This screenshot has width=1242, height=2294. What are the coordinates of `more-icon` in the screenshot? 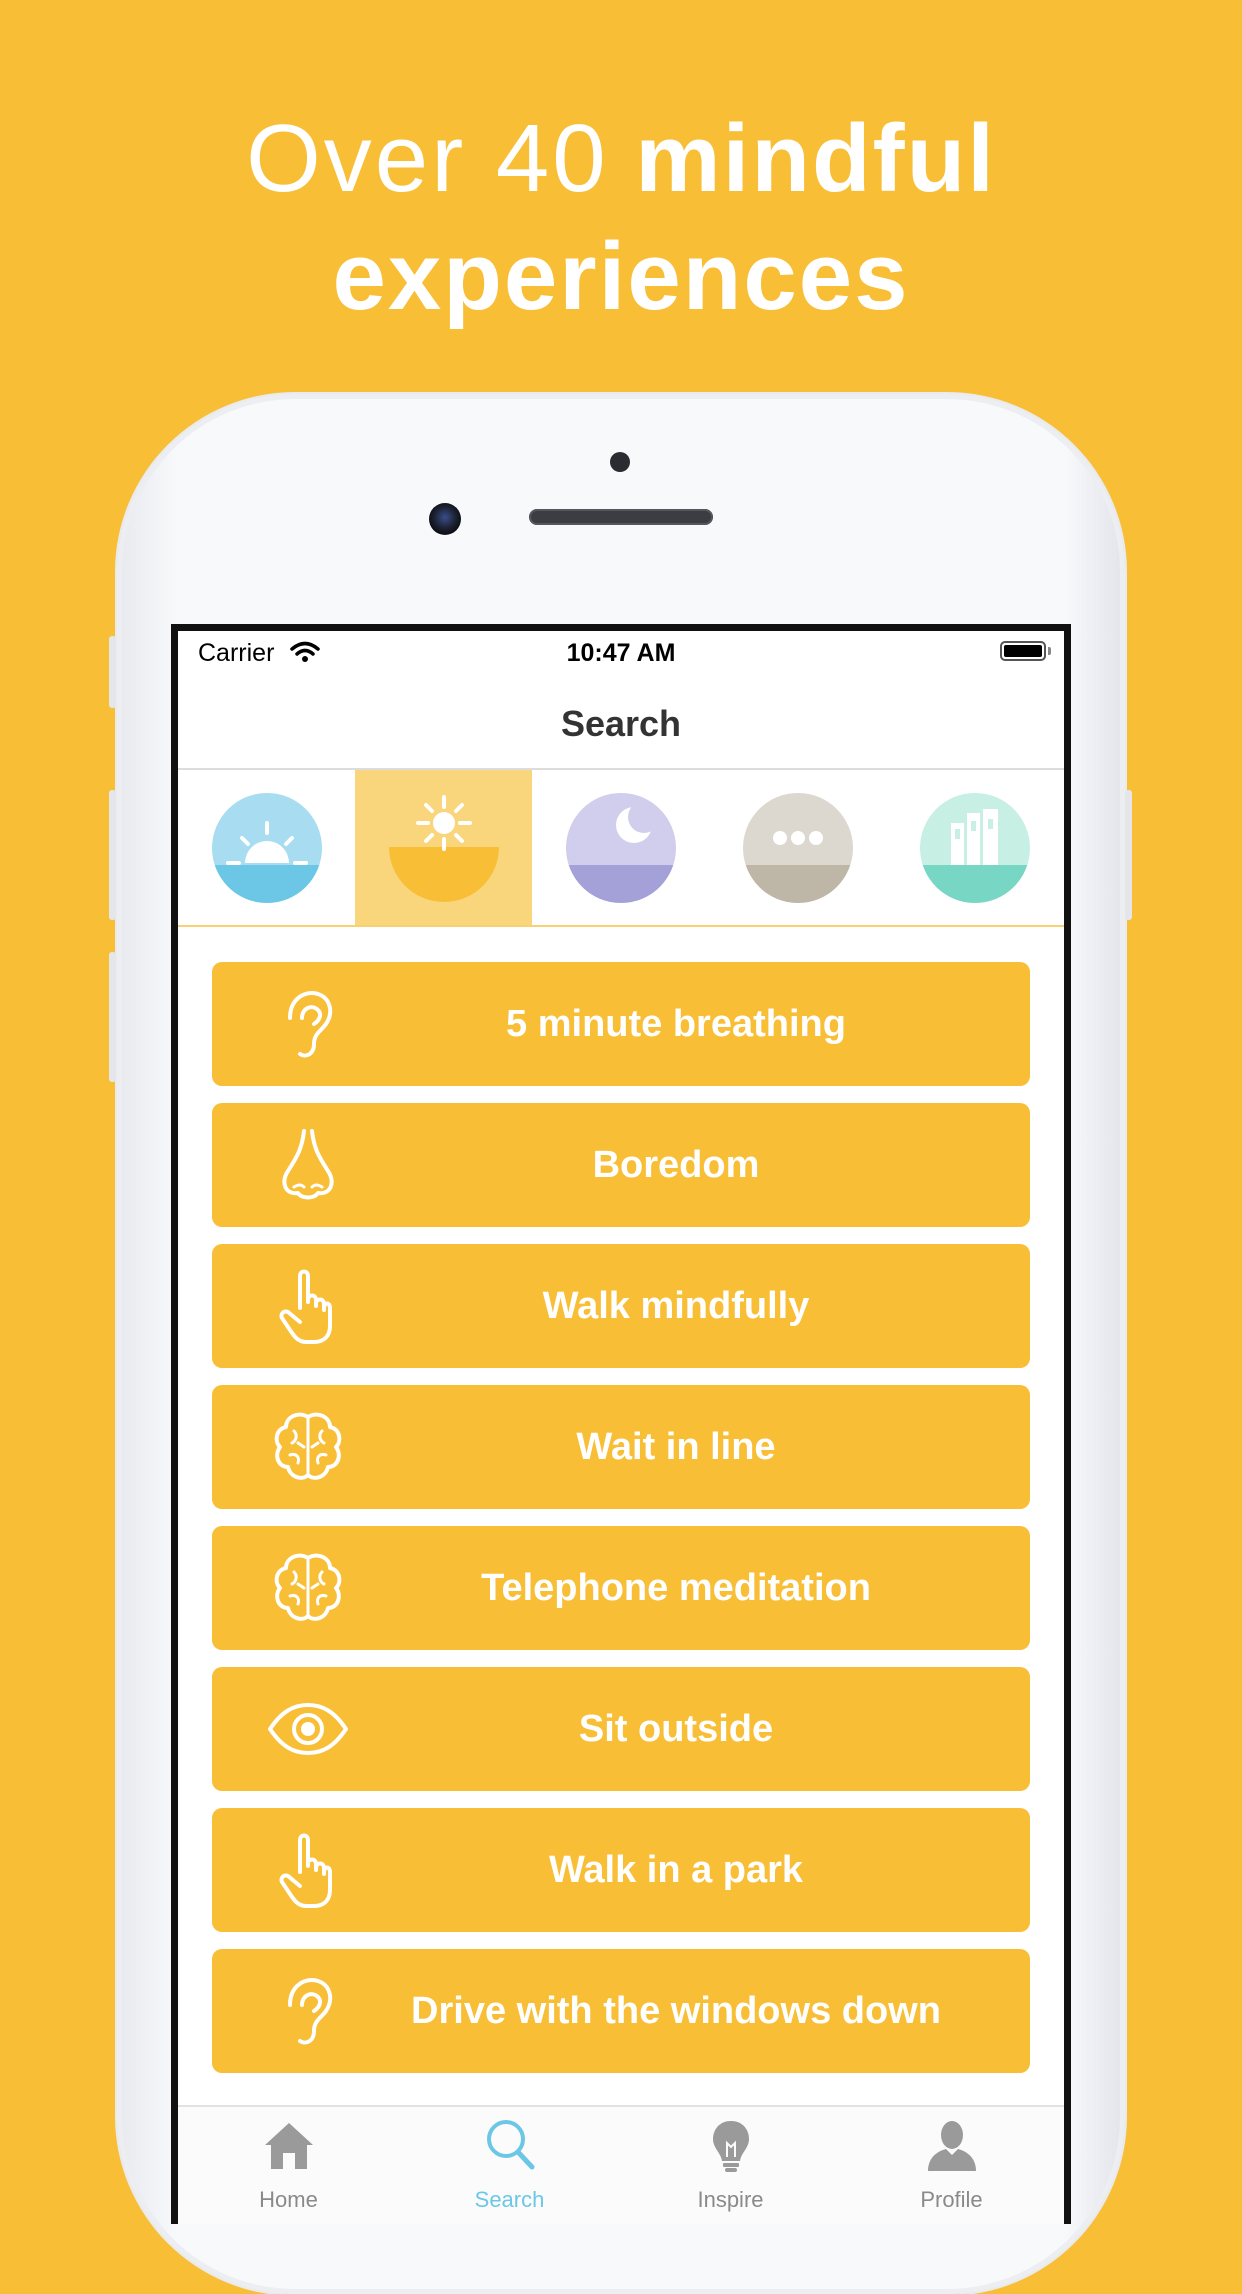 It's located at (798, 848).